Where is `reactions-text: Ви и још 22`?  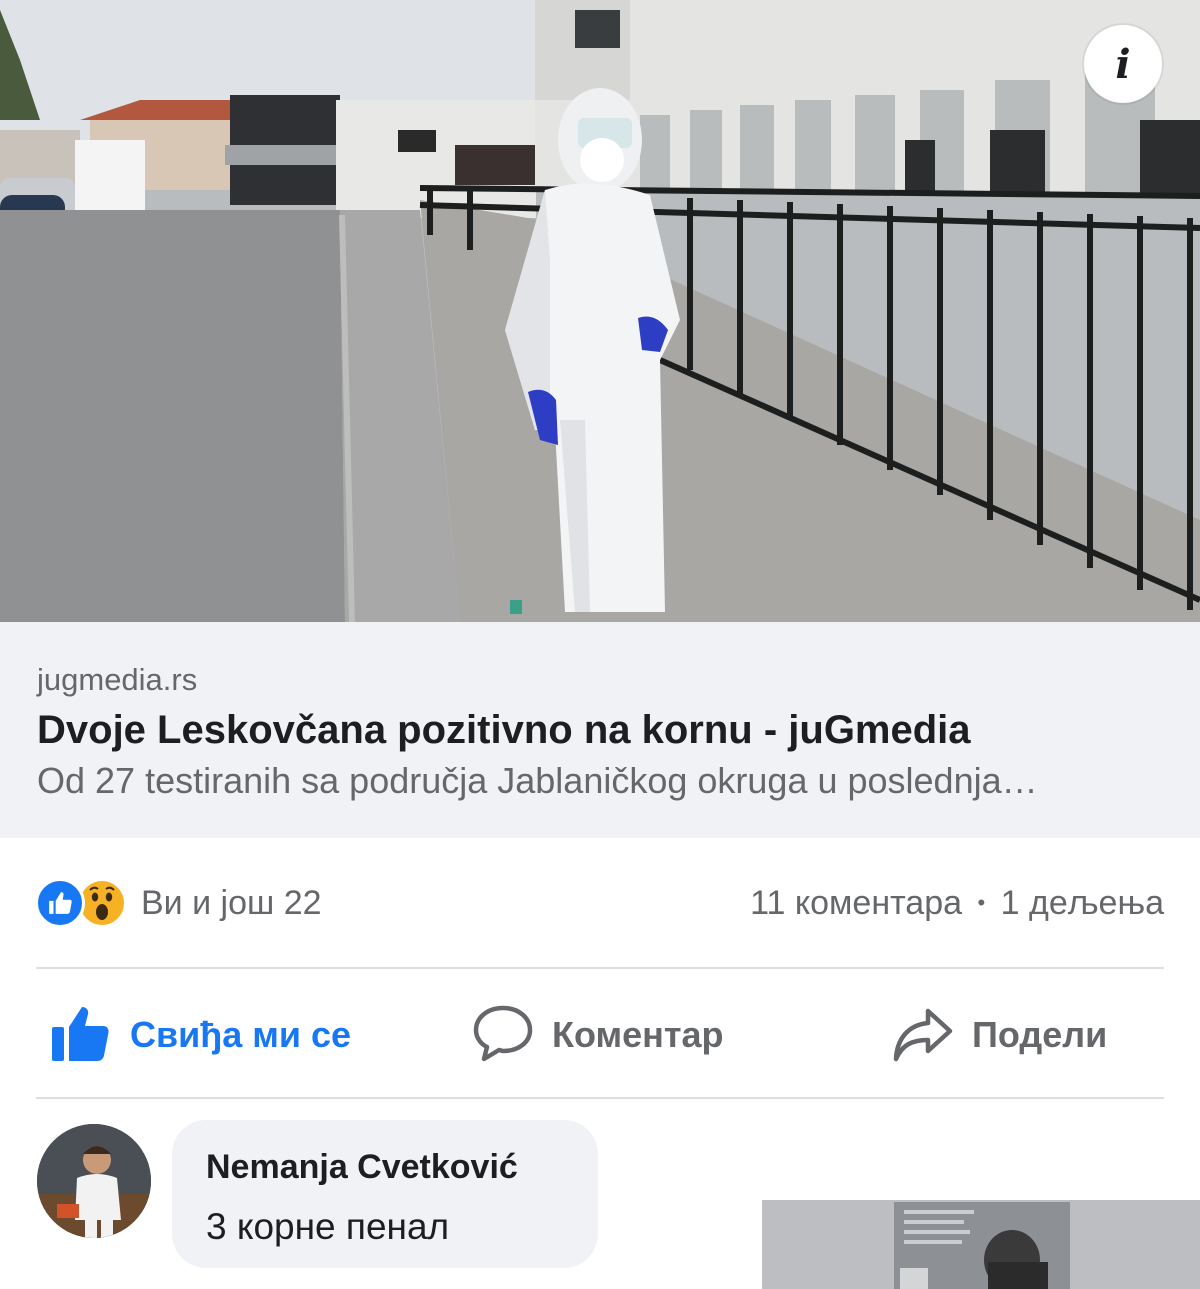
reactions-text: Ви и још 22 is located at coordinates (231, 902).